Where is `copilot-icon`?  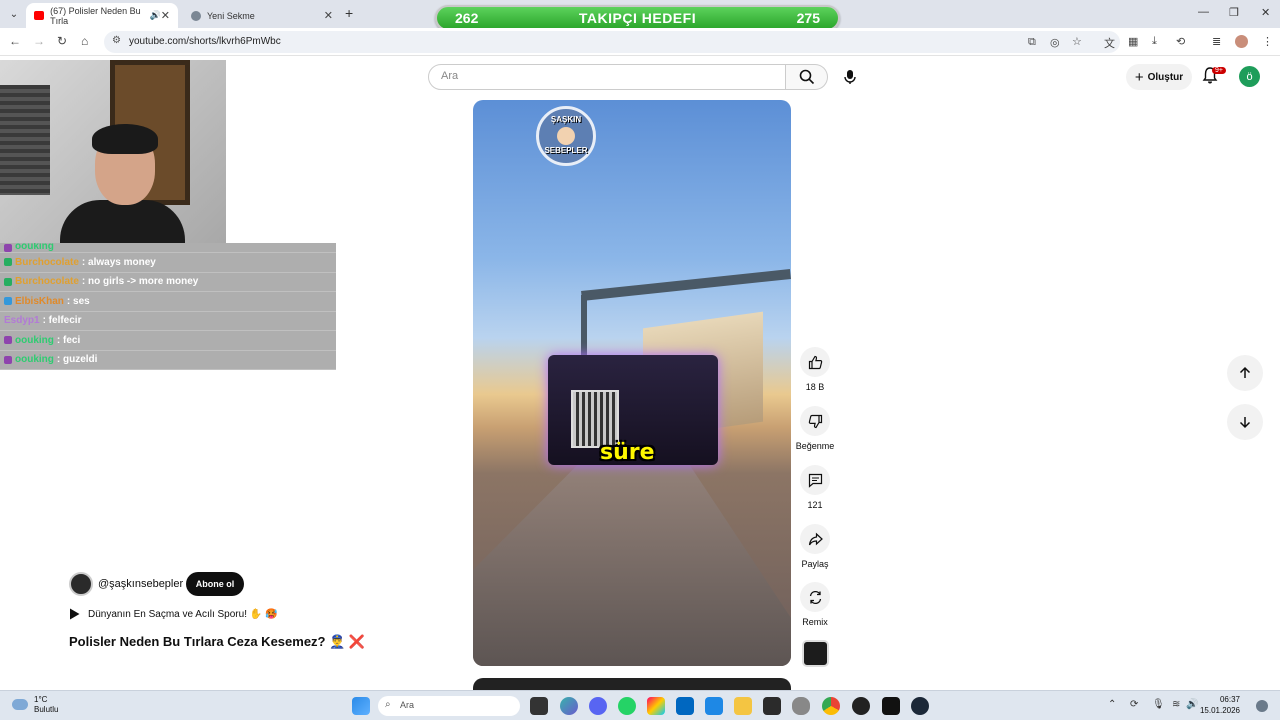 copilot-icon is located at coordinates (569, 706).